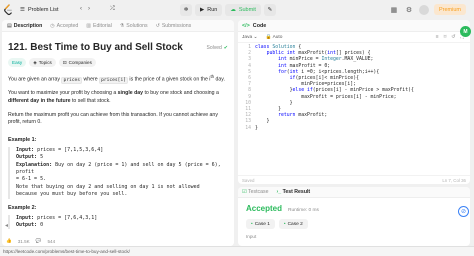 The width and height of the screenshot is (474, 256). I want to click on case-2-button: • Case 2, so click(293, 224).